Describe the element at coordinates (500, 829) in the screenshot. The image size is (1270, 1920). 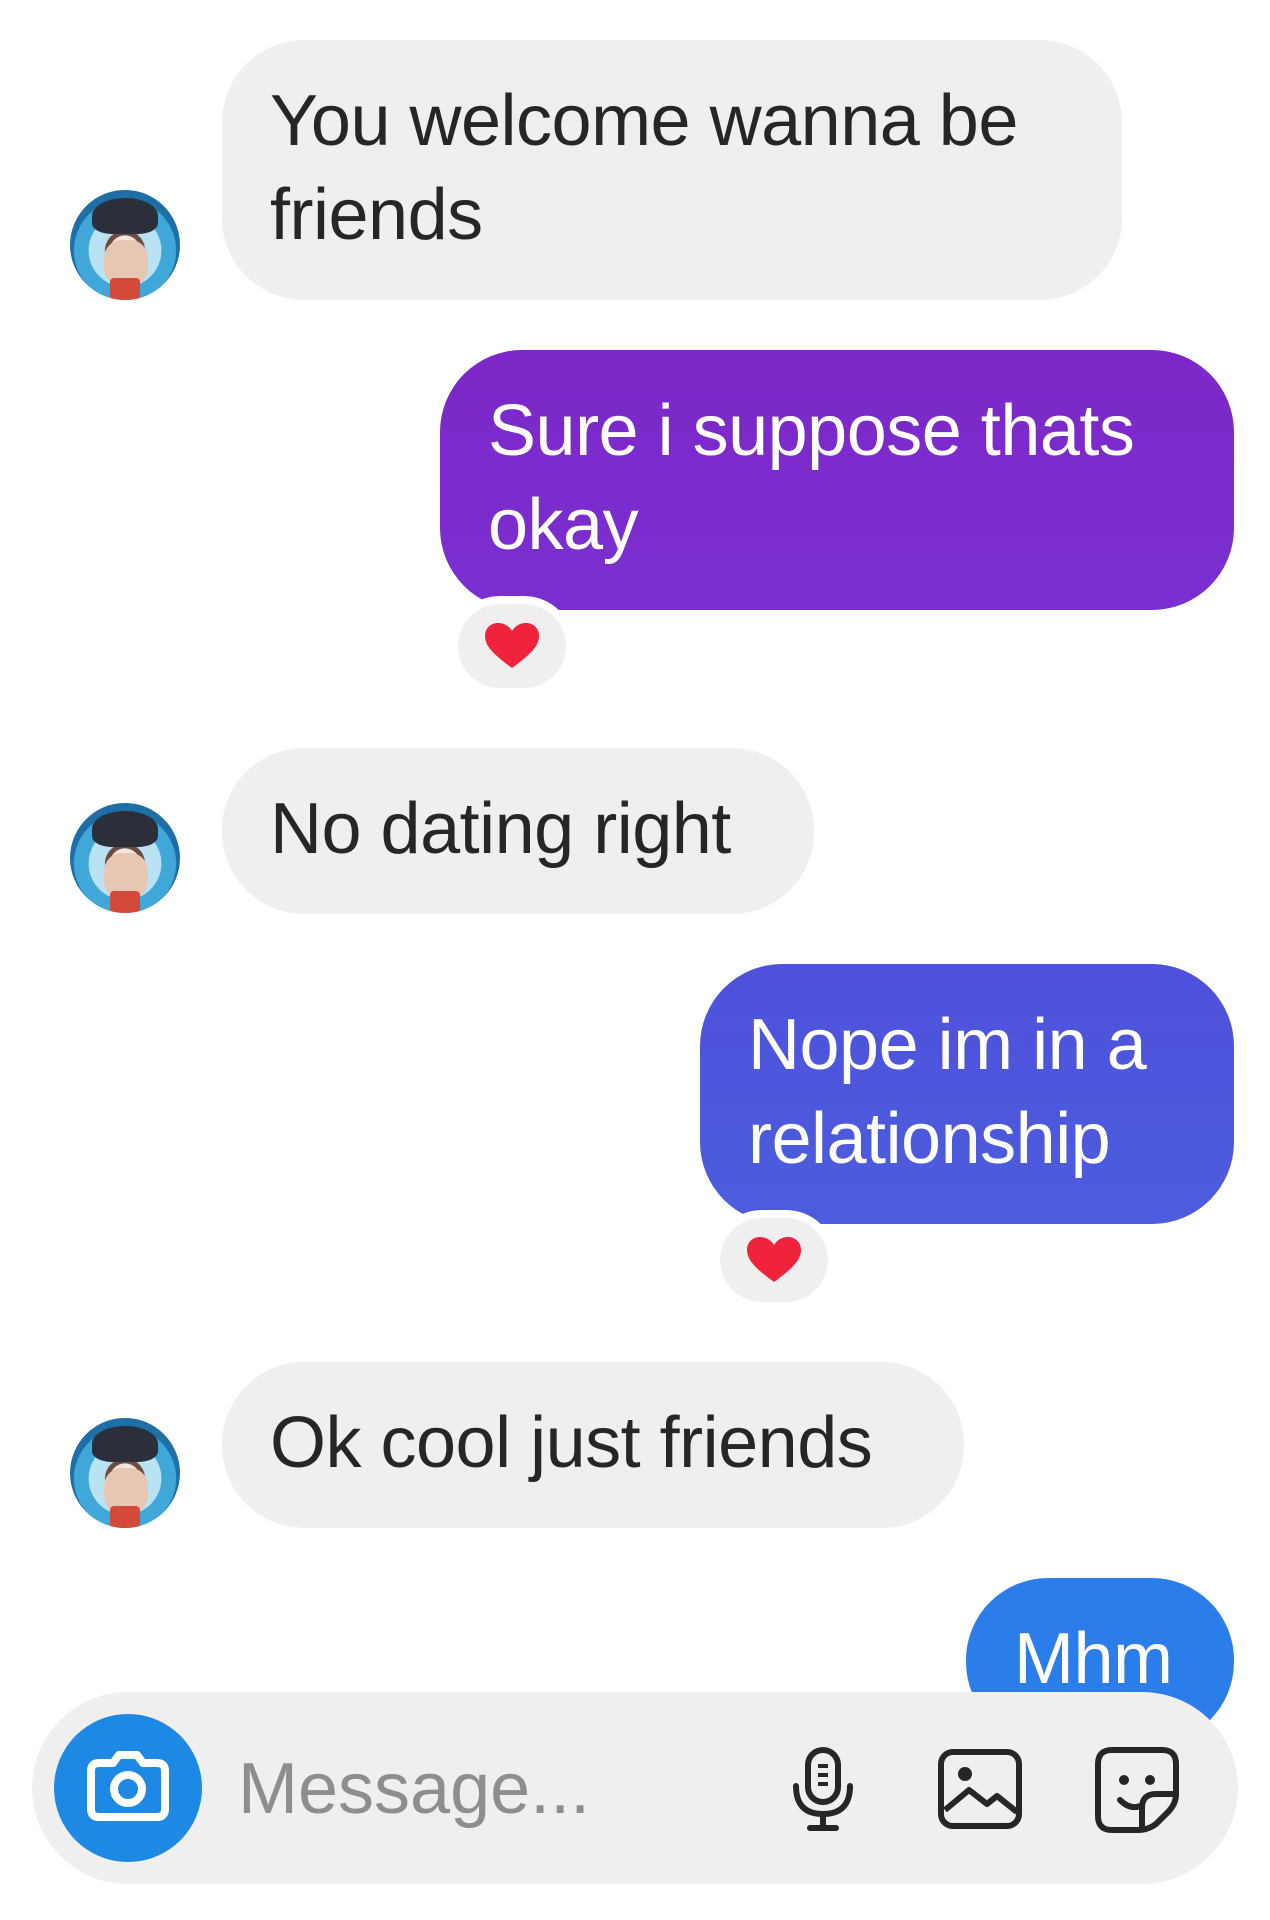
I see `message-text: No dating right` at that location.